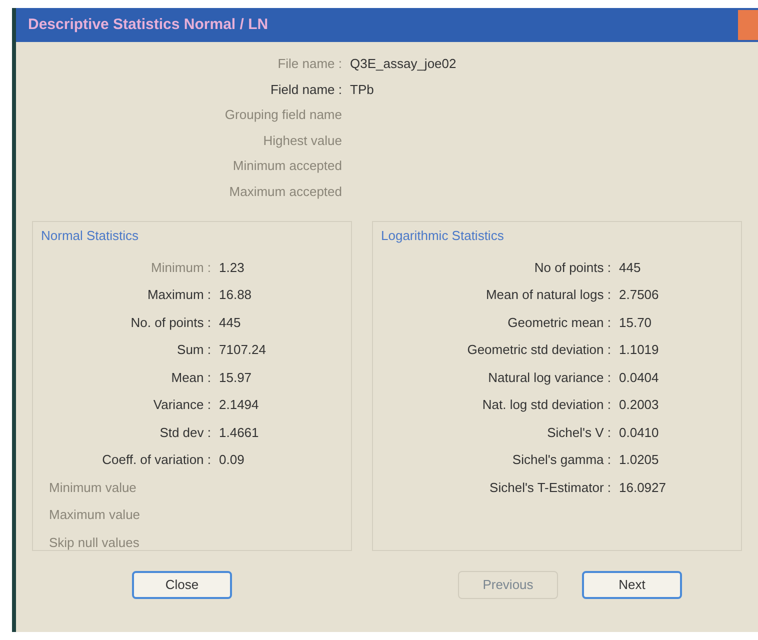  I want to click on stat-value: 7107.24, so click(242, 350).